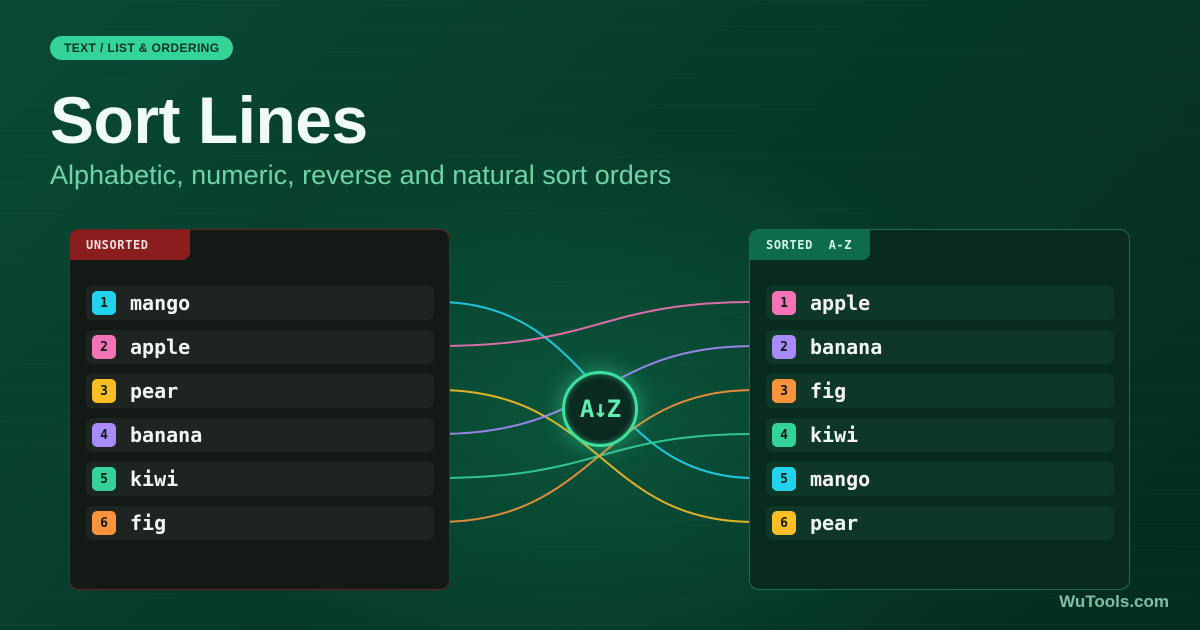 This screenshot has height=630, width=1200. I want to click on sorted-item-index: 1, so click(784, 303).